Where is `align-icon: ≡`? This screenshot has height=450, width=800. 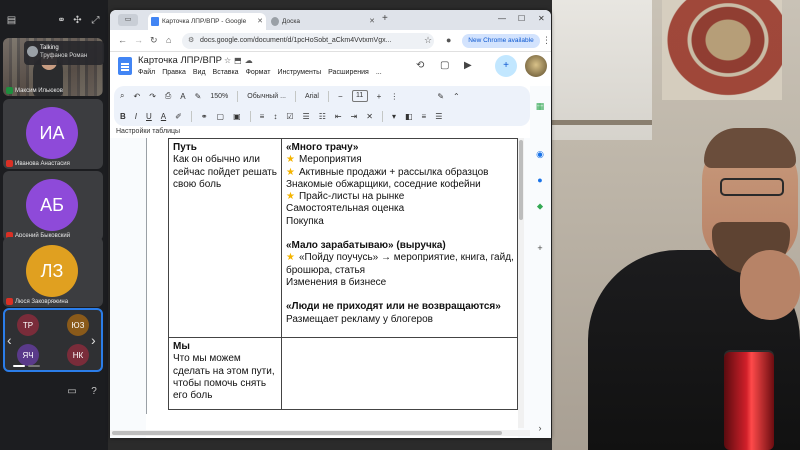
align-icon: ≡ is located at coordinates (262, 116).